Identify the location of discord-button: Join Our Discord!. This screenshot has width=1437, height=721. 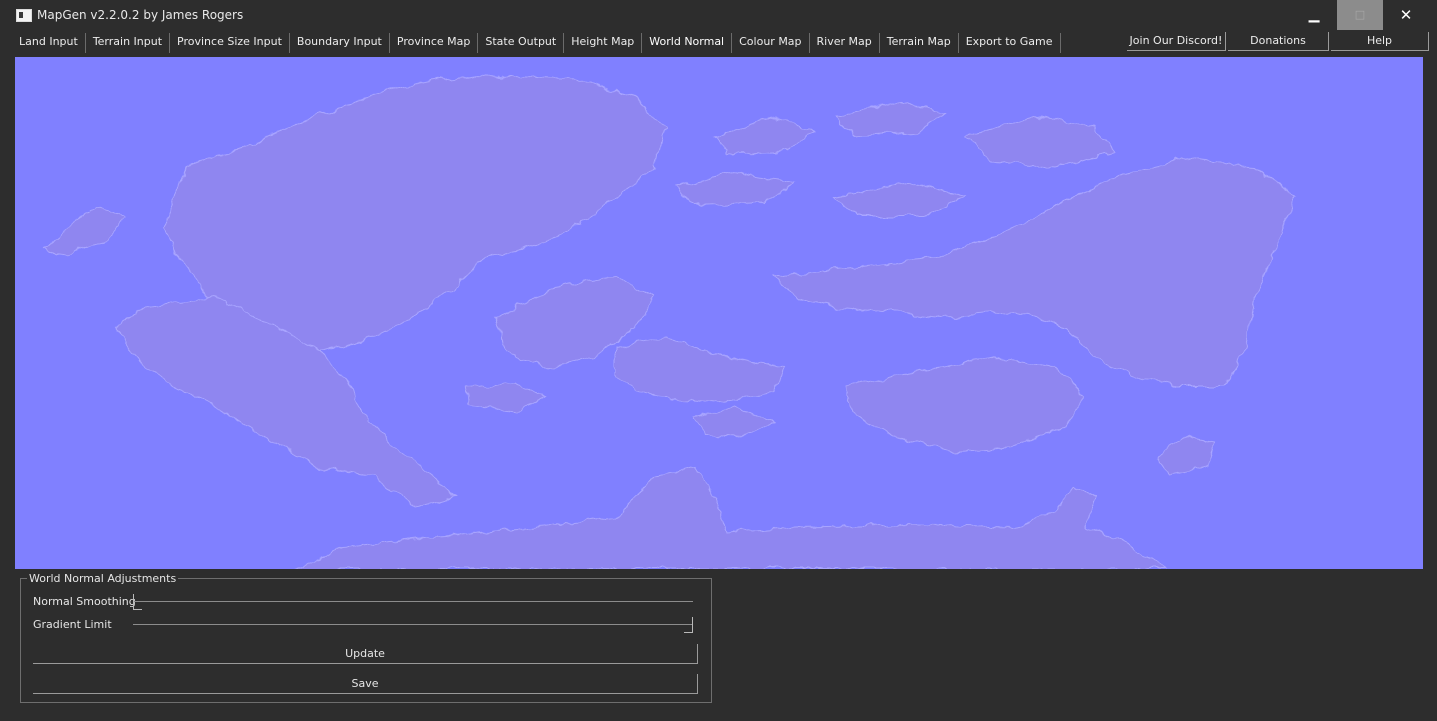
(1176, 41).